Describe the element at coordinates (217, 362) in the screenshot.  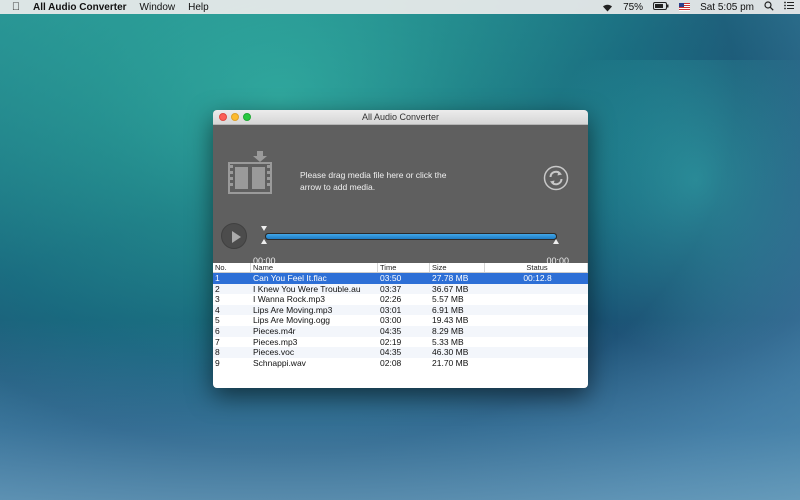
I see `cell-no: 9` at that location.